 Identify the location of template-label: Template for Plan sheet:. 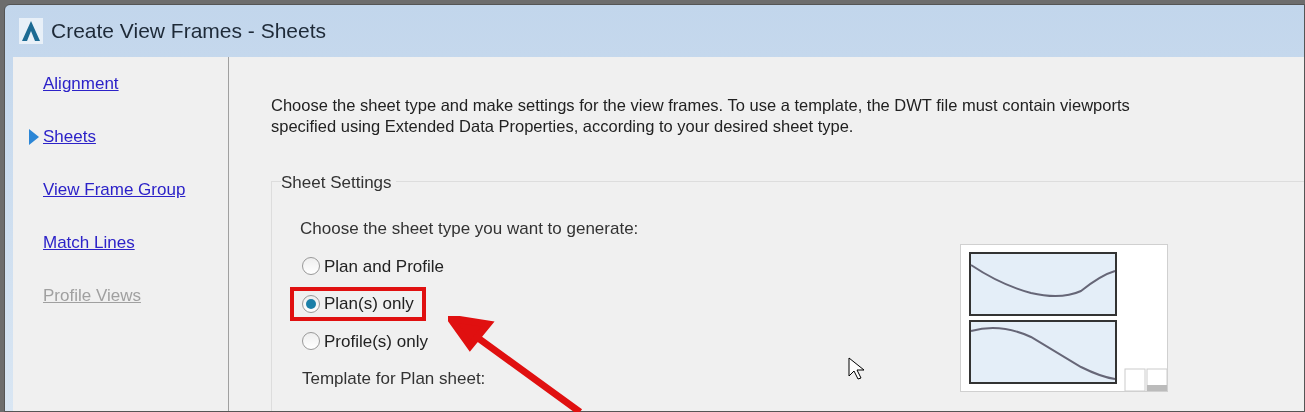
(394, 379).